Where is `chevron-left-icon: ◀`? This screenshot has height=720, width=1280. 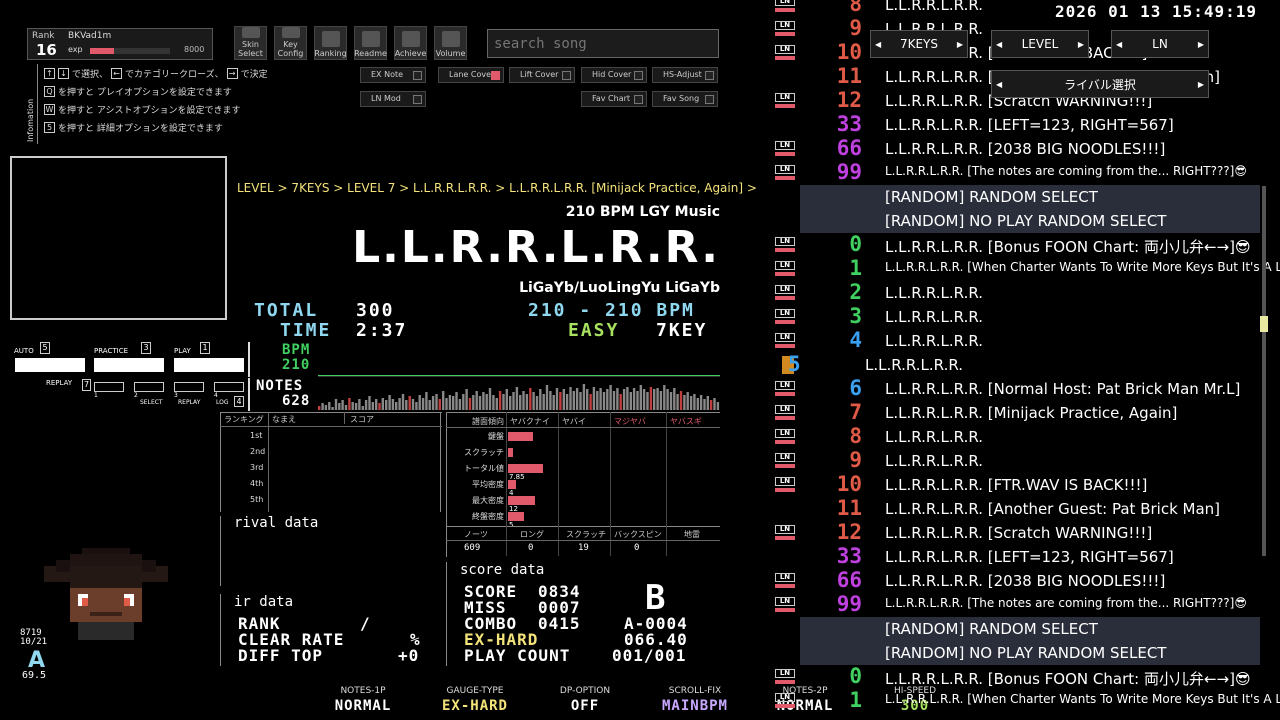
chevron-left-icon: ◀ is located at coordinates (999, 84).